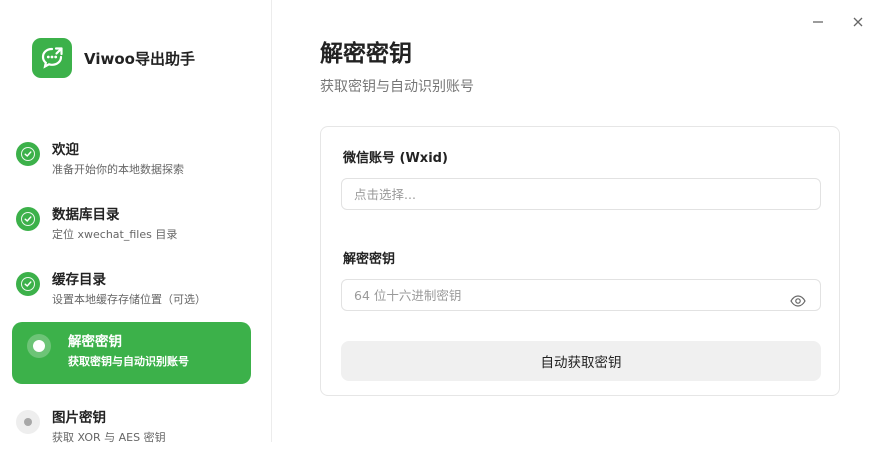 This screenshot has width=884, height=460. Describe the element at coordinates (139, 58) in the screenshot. I see `app-name: Viwoo导出助手` at that location.